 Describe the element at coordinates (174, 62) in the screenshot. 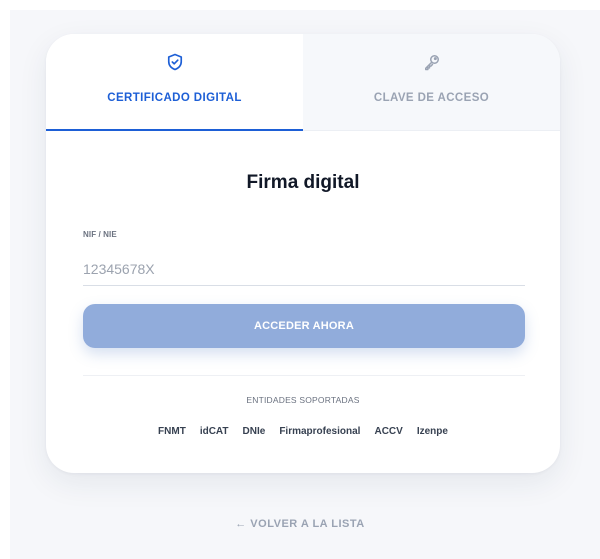

I see `shield-check-icon` at that location.